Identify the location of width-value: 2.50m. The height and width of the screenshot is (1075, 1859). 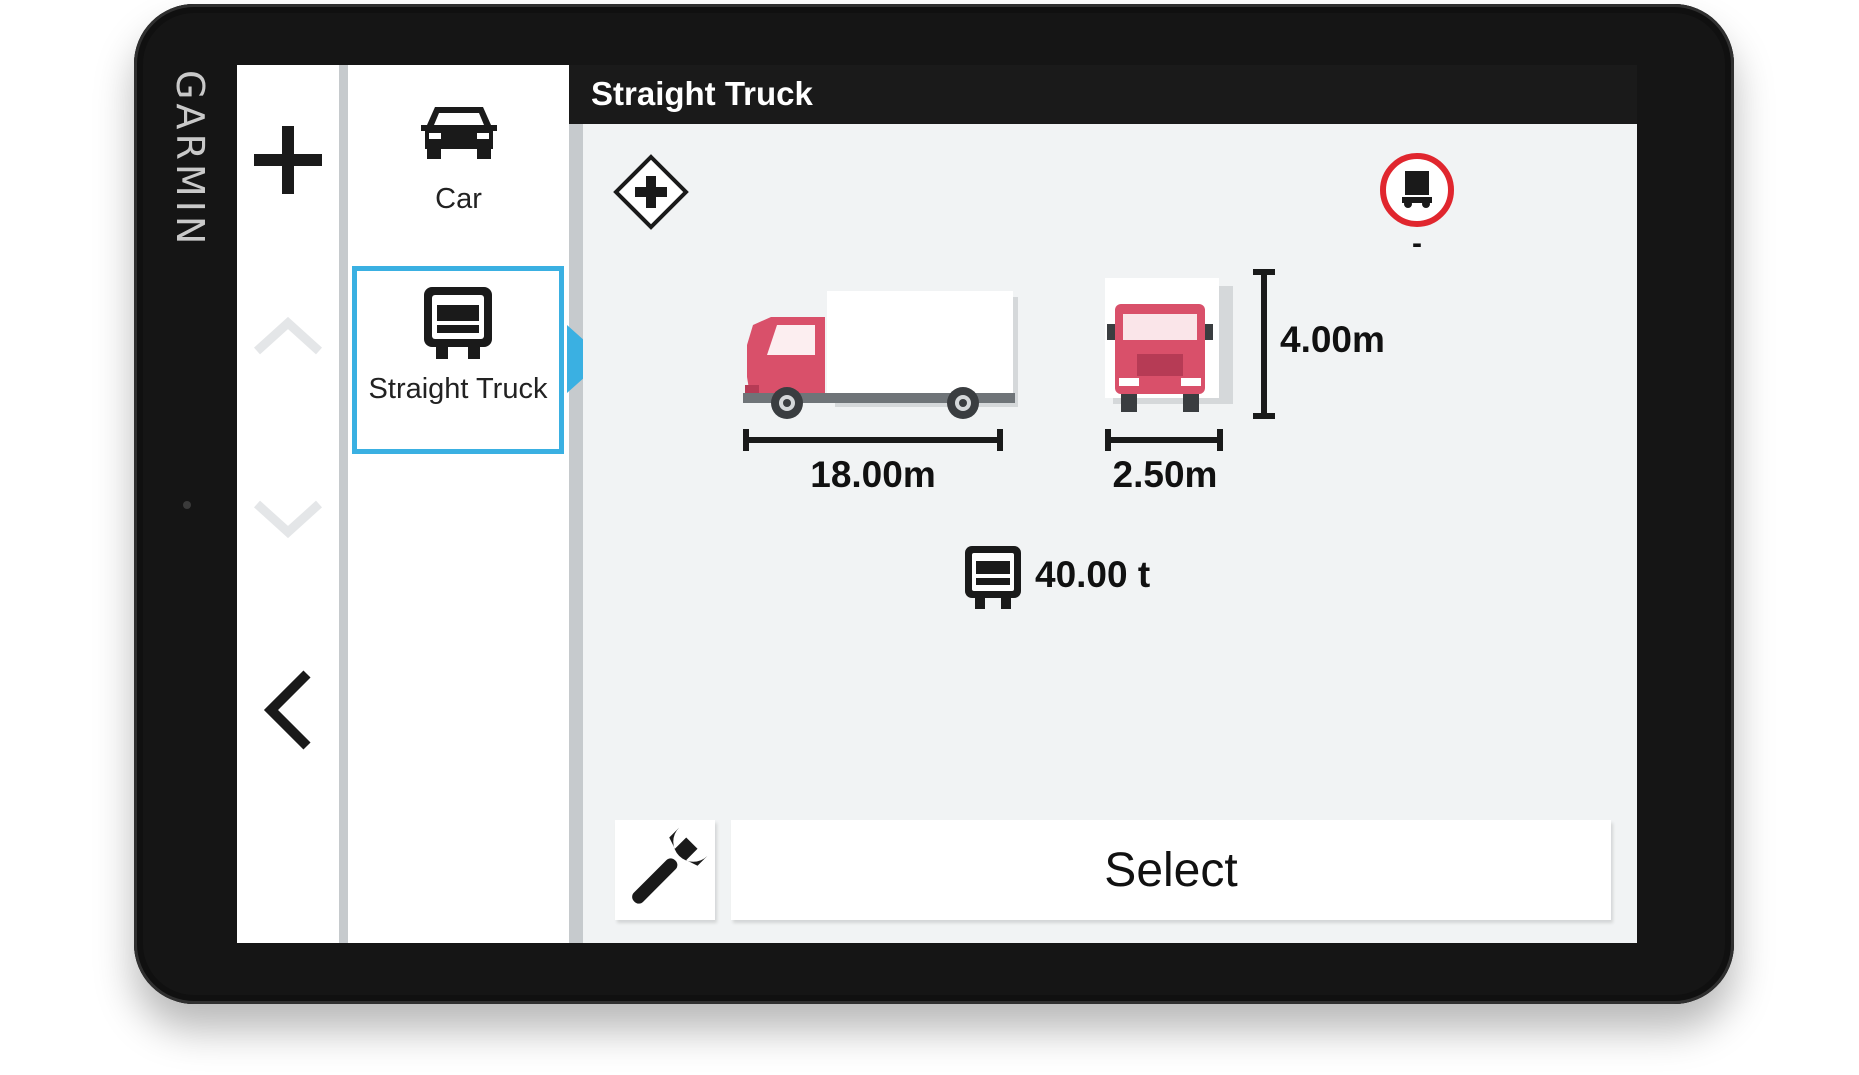
(1165, 474).